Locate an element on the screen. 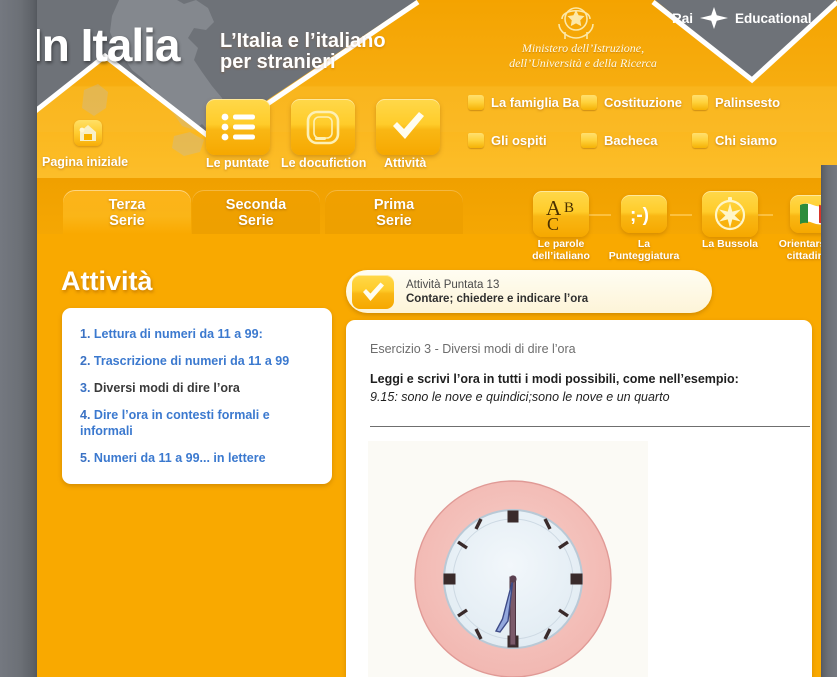  list-item-label: Trascrizione di numeri da 11 a 99 is located at coordinates (191, 361).